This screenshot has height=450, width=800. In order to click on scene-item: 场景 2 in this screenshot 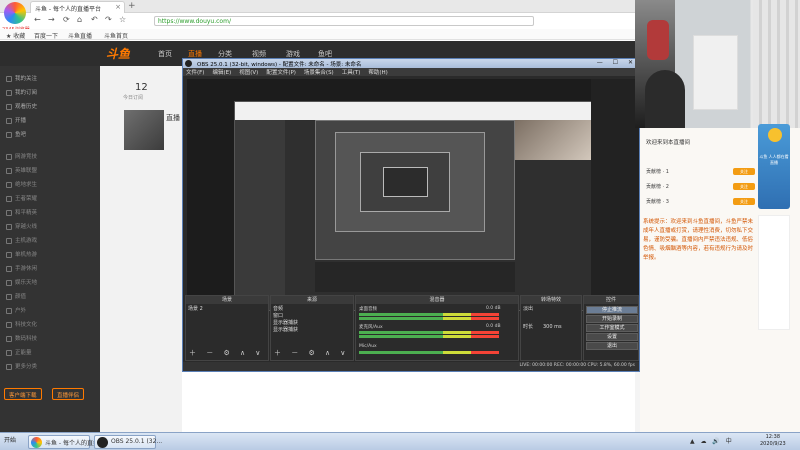, I will do `click(195, 309)`.